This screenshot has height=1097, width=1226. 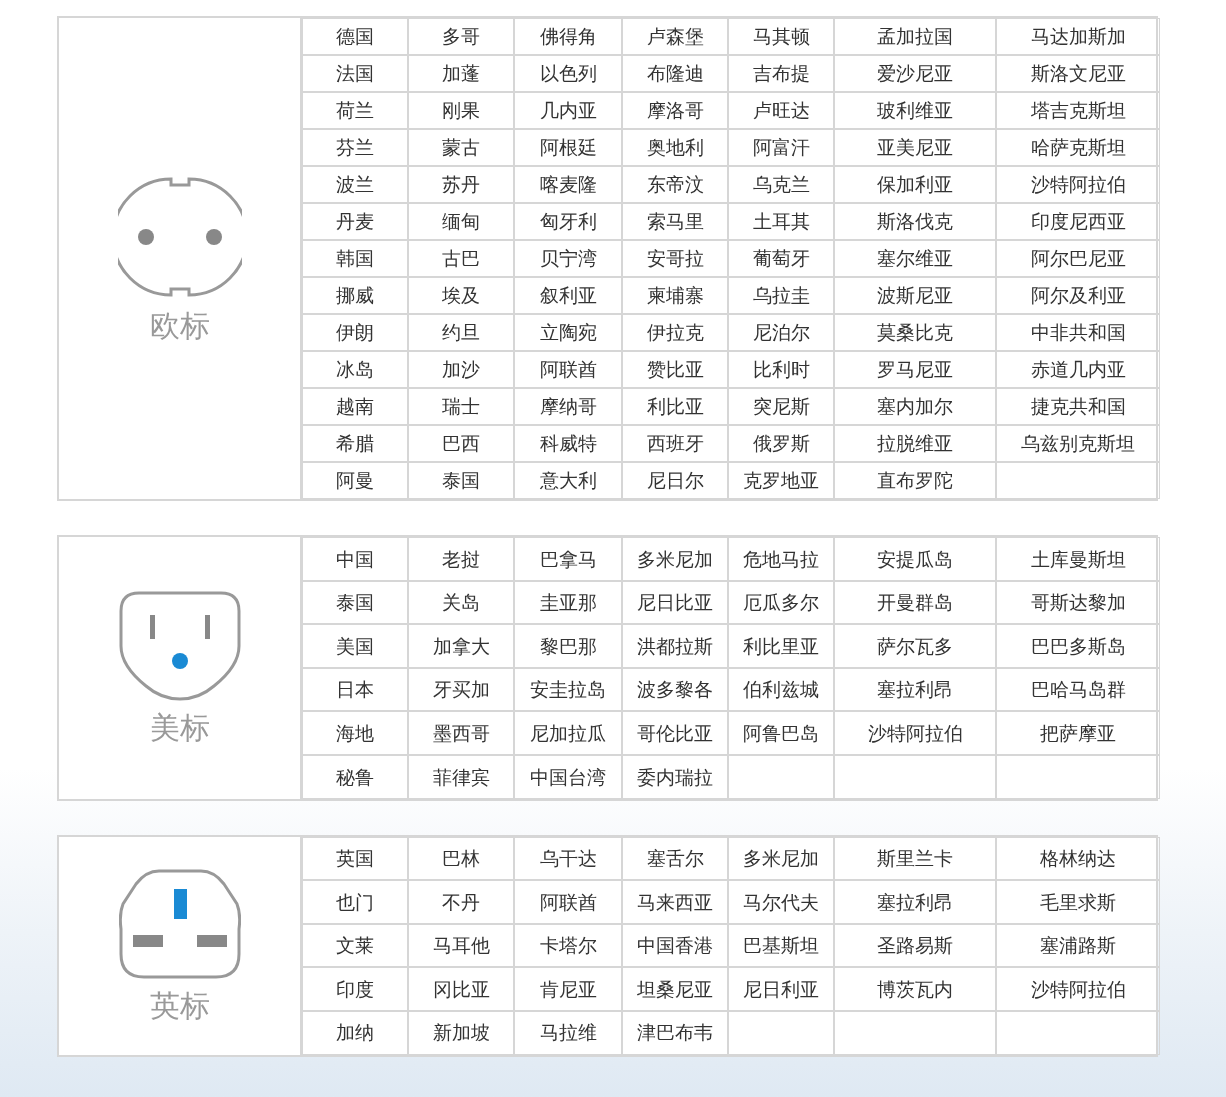 I want to click on country-cell: 亚美尼亚, so click(x=915, y=147).